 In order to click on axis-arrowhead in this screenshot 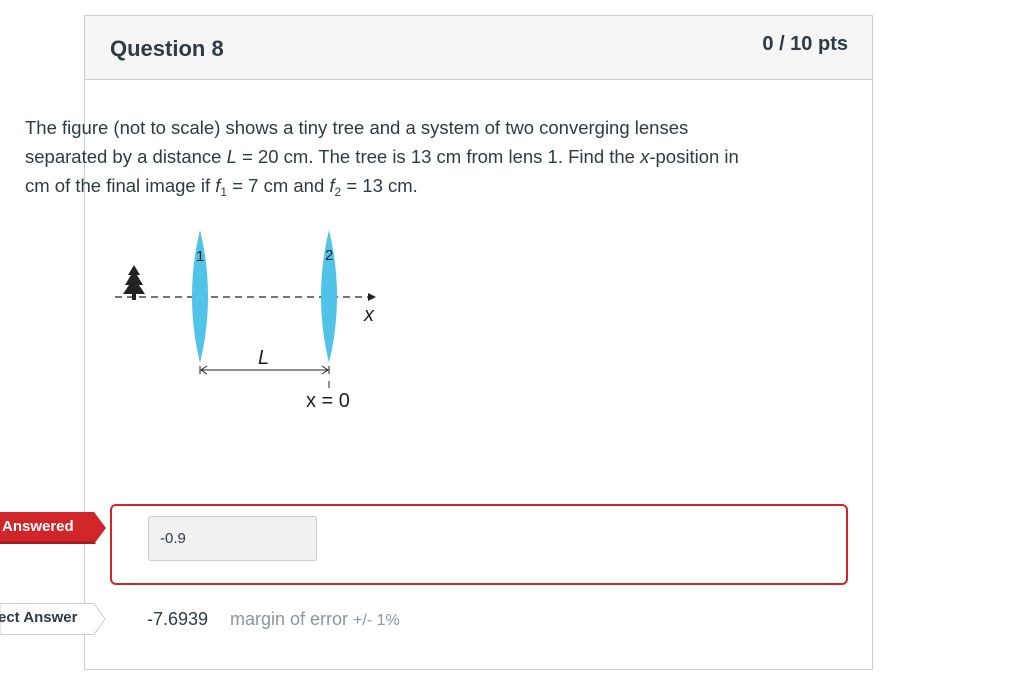, I will do `click(372, 297)`.